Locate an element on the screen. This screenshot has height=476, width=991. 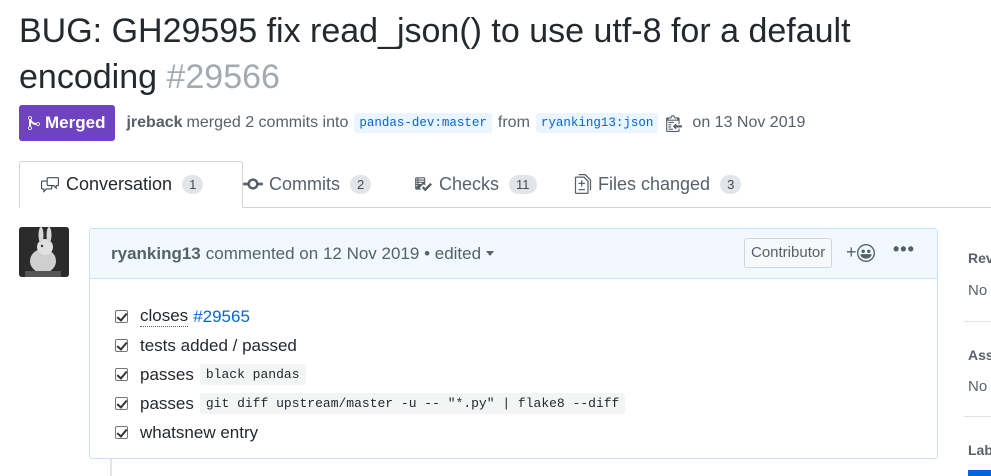
task-list-item: closes #29565 is located at coordinates (370, 316).